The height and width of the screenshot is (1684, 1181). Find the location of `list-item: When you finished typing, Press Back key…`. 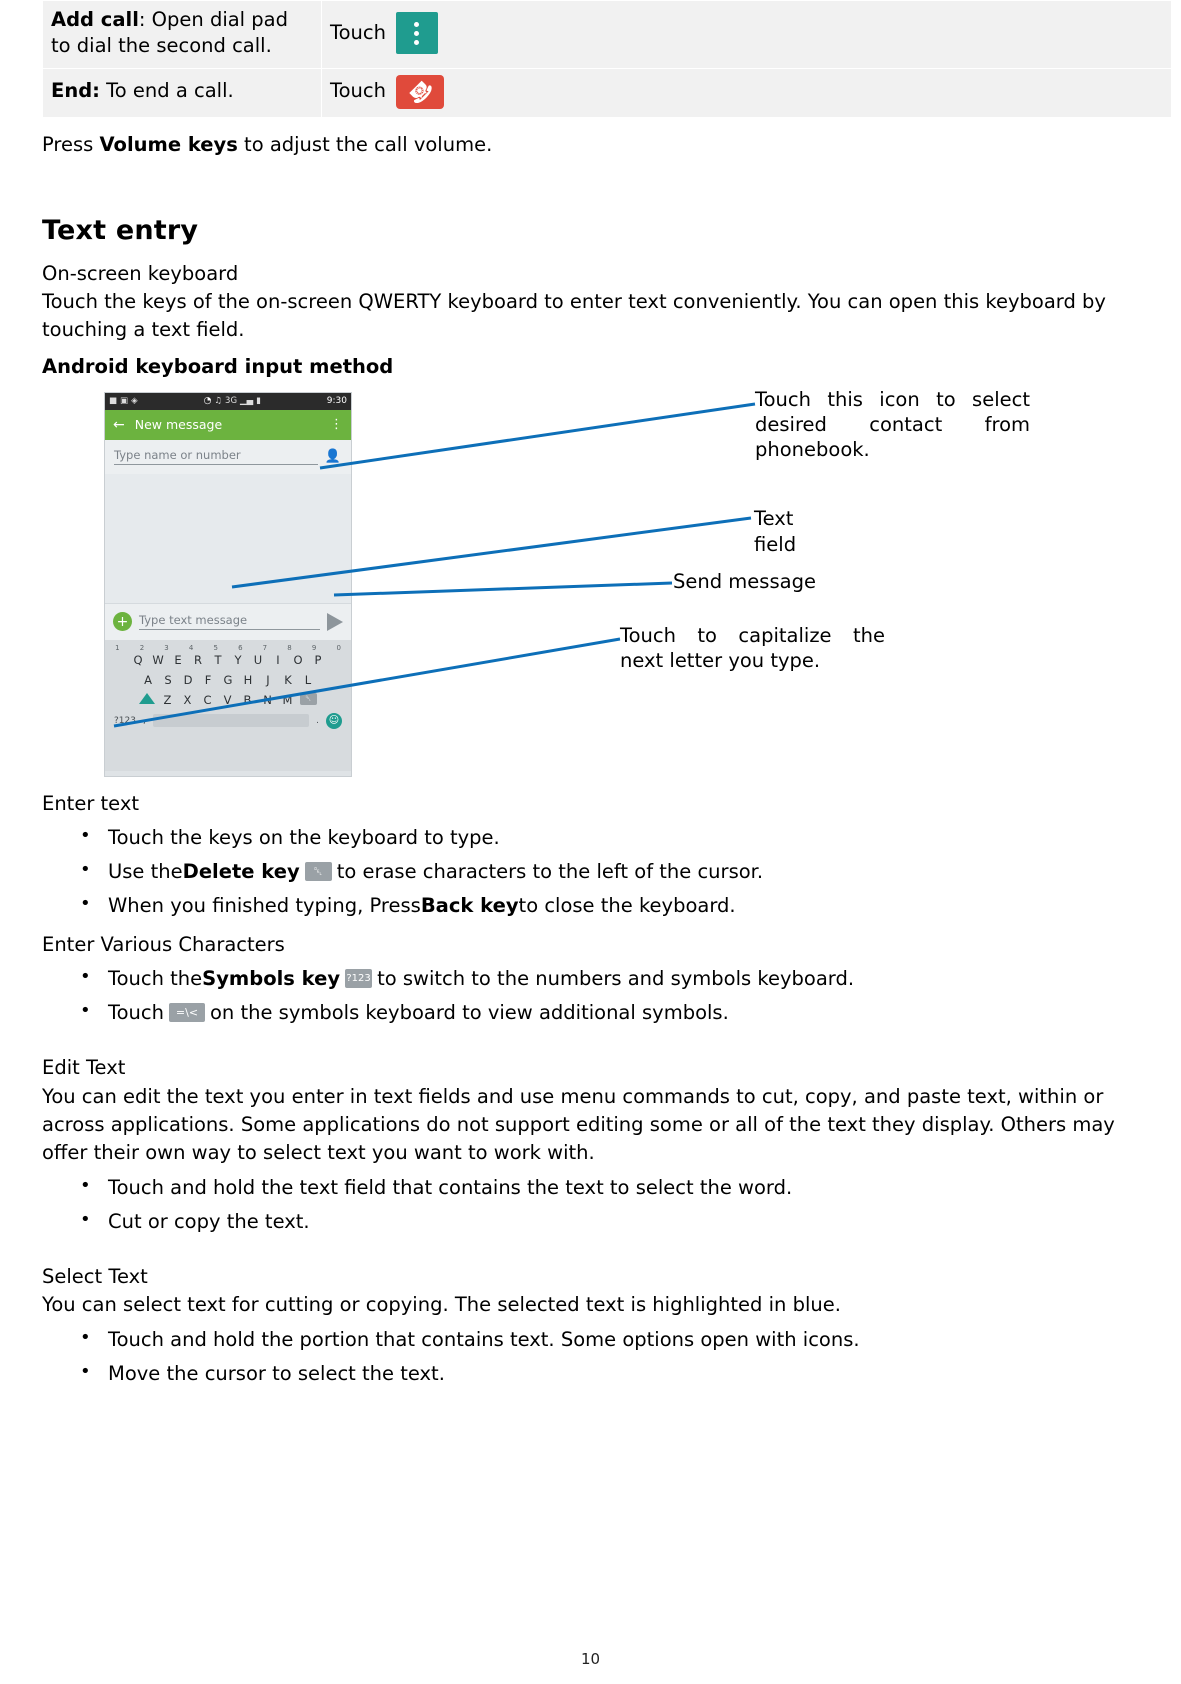

list-item: When you finished typing, Press Back key… is located at coordinates (609, 905).